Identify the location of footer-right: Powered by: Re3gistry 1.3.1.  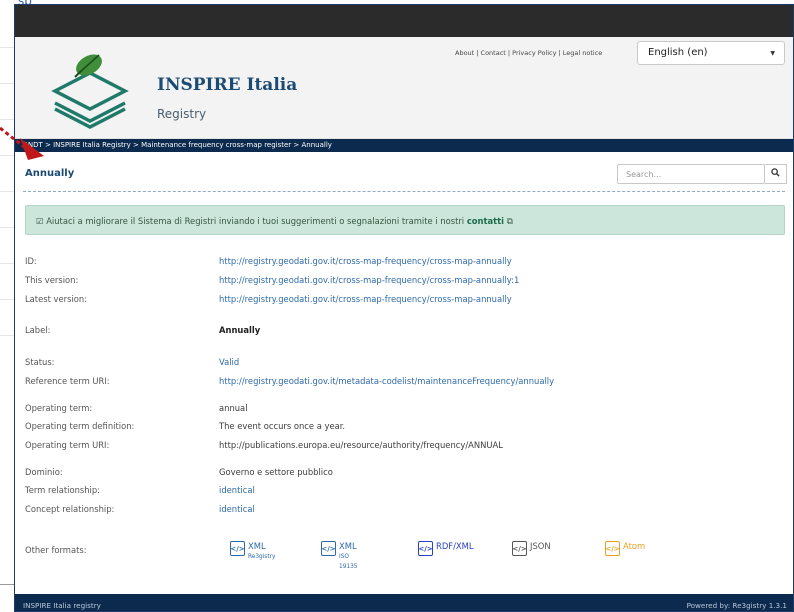
(736, 605).